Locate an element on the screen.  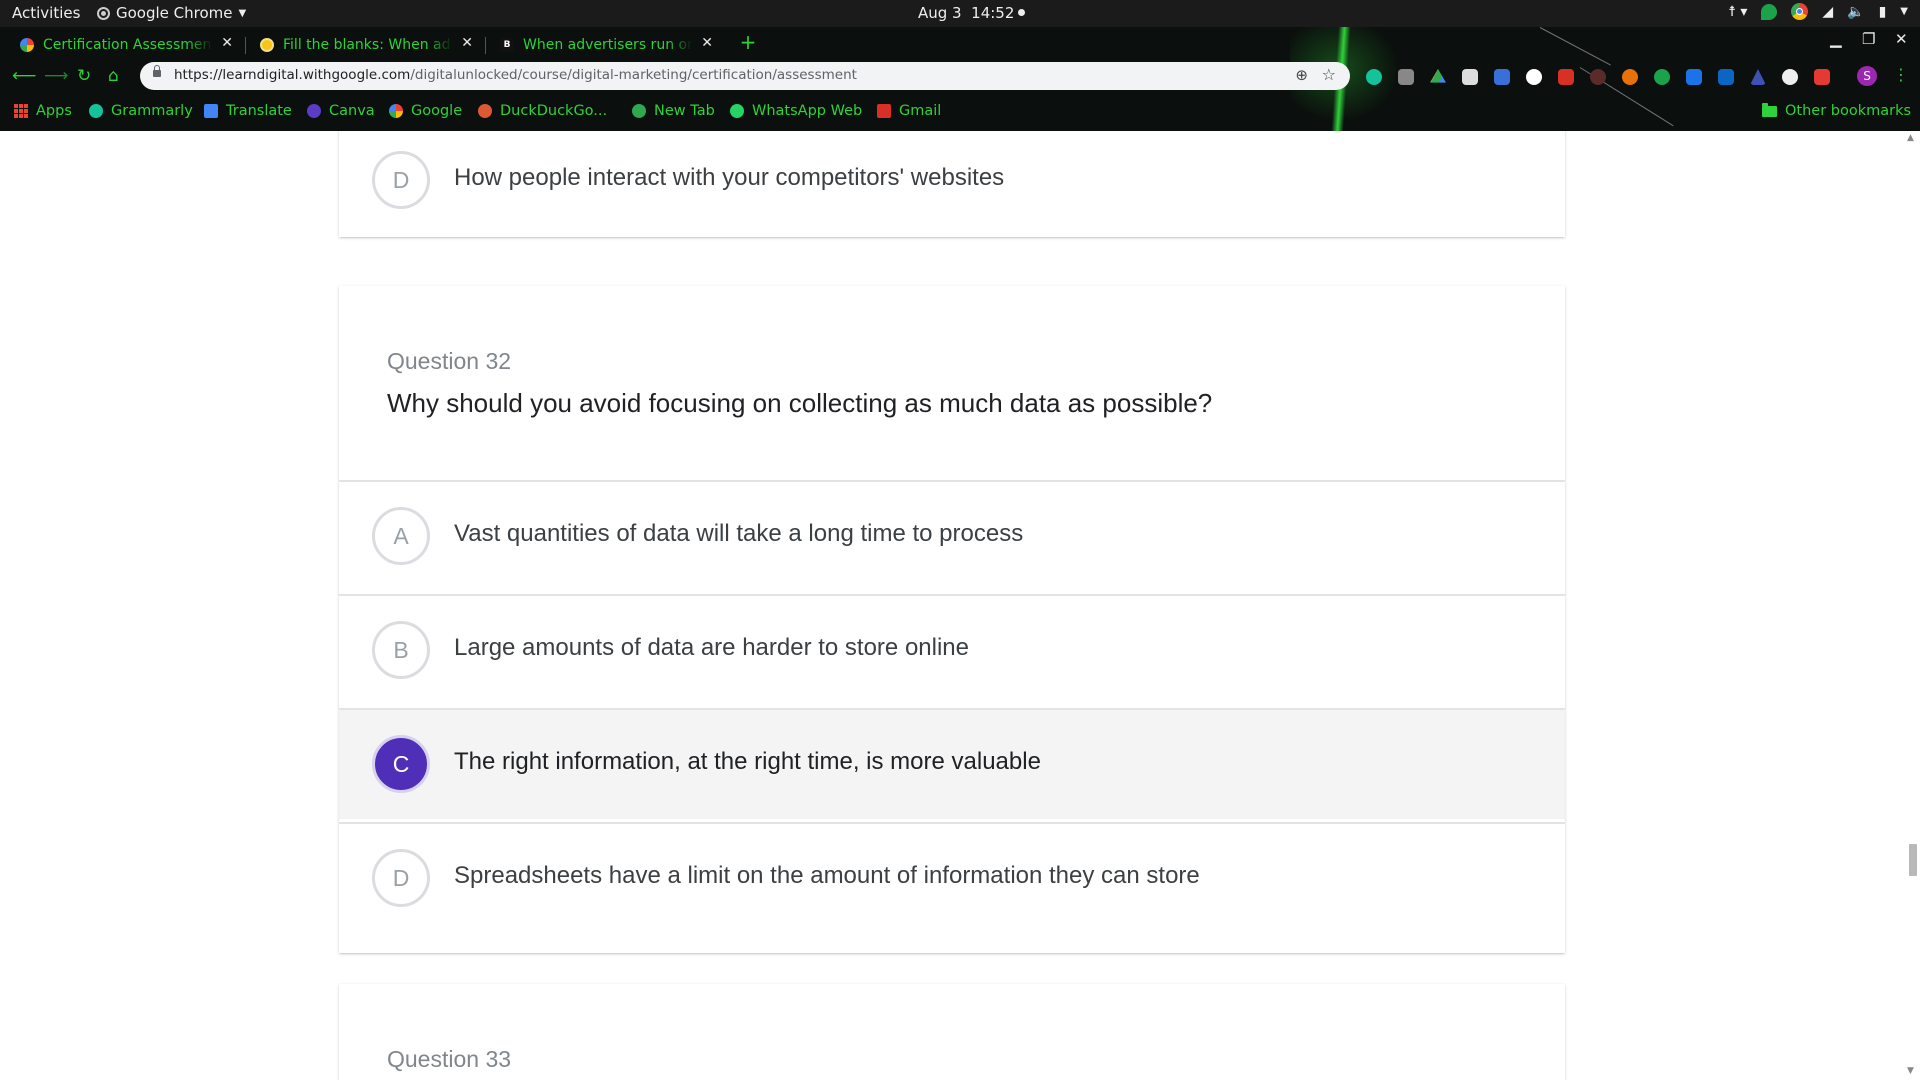
gmail-extension-icon is located at coordinates (1566, 77).